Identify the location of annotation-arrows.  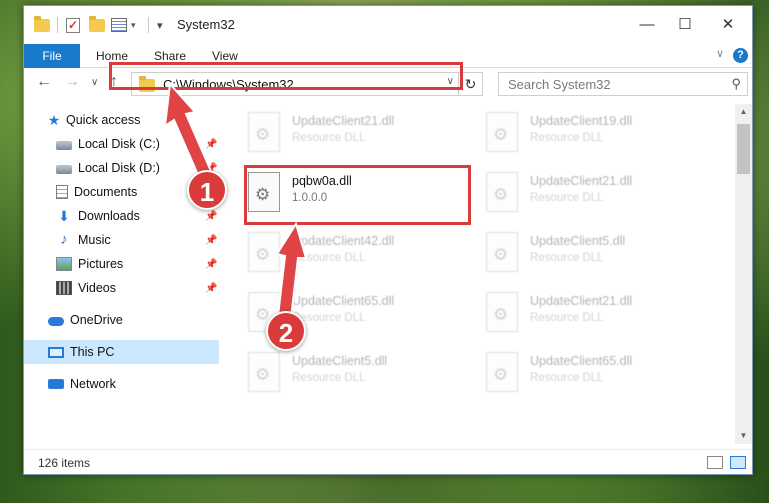
(235, 200).